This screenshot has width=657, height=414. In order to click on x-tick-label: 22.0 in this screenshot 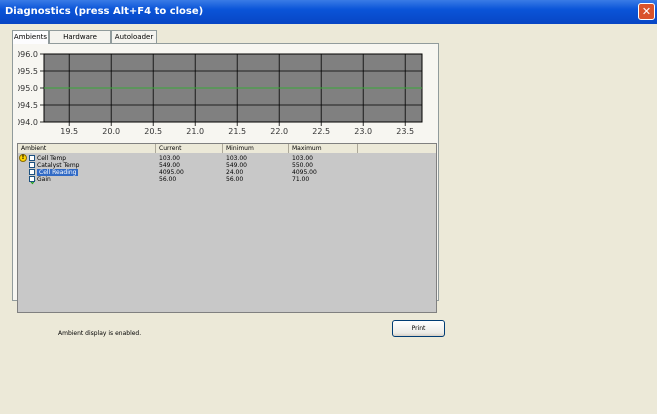, I will do `click(279, 131)`.